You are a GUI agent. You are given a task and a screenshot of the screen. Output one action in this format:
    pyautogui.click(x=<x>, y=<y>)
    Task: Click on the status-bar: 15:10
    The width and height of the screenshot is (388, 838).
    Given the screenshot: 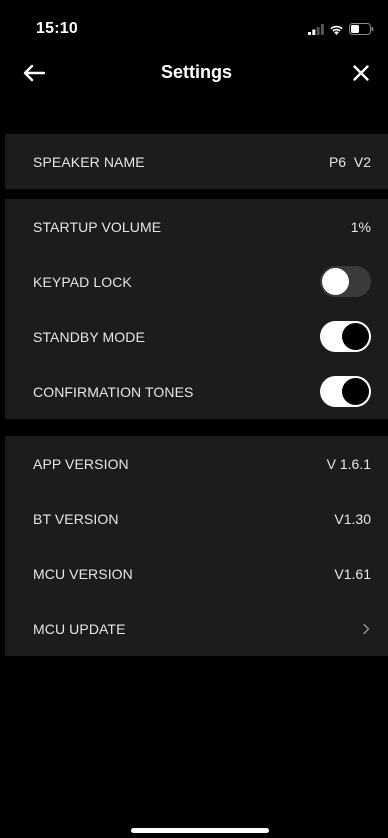 What is the action you would take?
    pyautogui.click(x=196, y=24)
    